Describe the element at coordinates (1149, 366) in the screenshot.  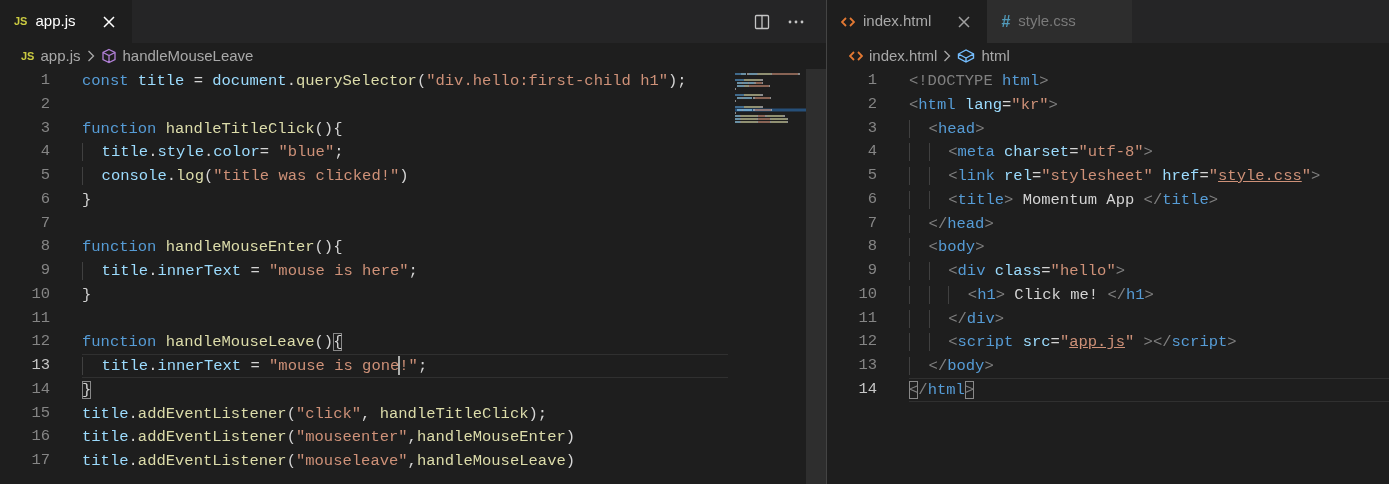
I see `code-line: </body>` at that location.